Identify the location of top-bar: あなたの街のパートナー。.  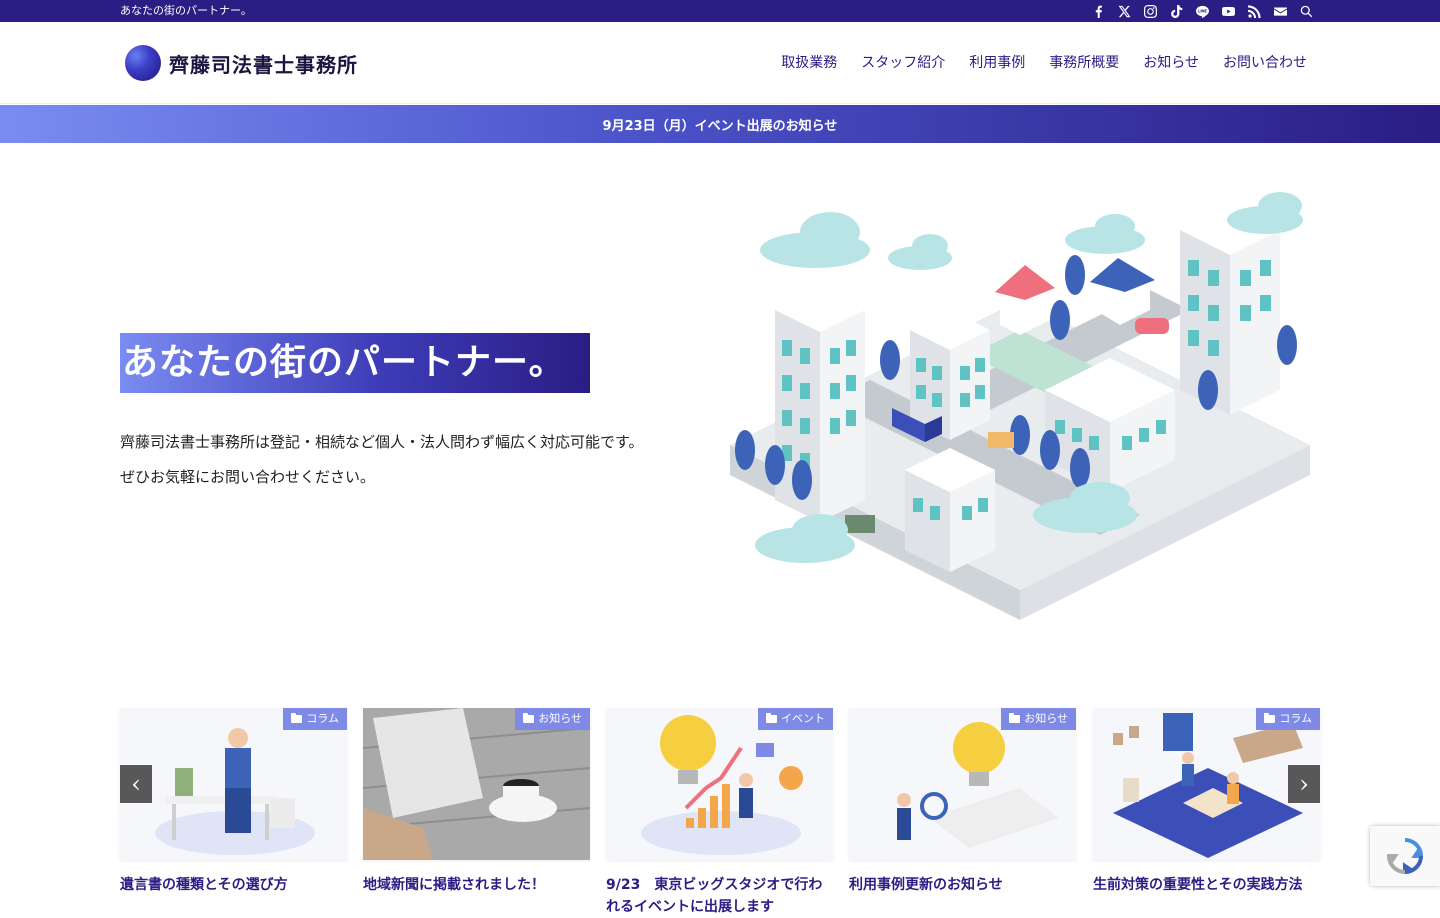
(720, 11).